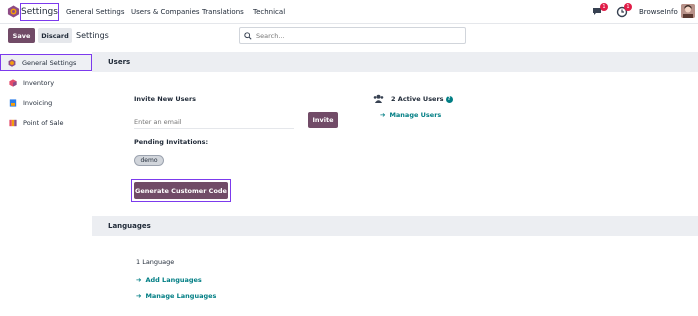  What do you see at coordinates (658, 12) in the screenshot?
I see `company-switcher: BrowseInfo` at bounding box center [658, 12].